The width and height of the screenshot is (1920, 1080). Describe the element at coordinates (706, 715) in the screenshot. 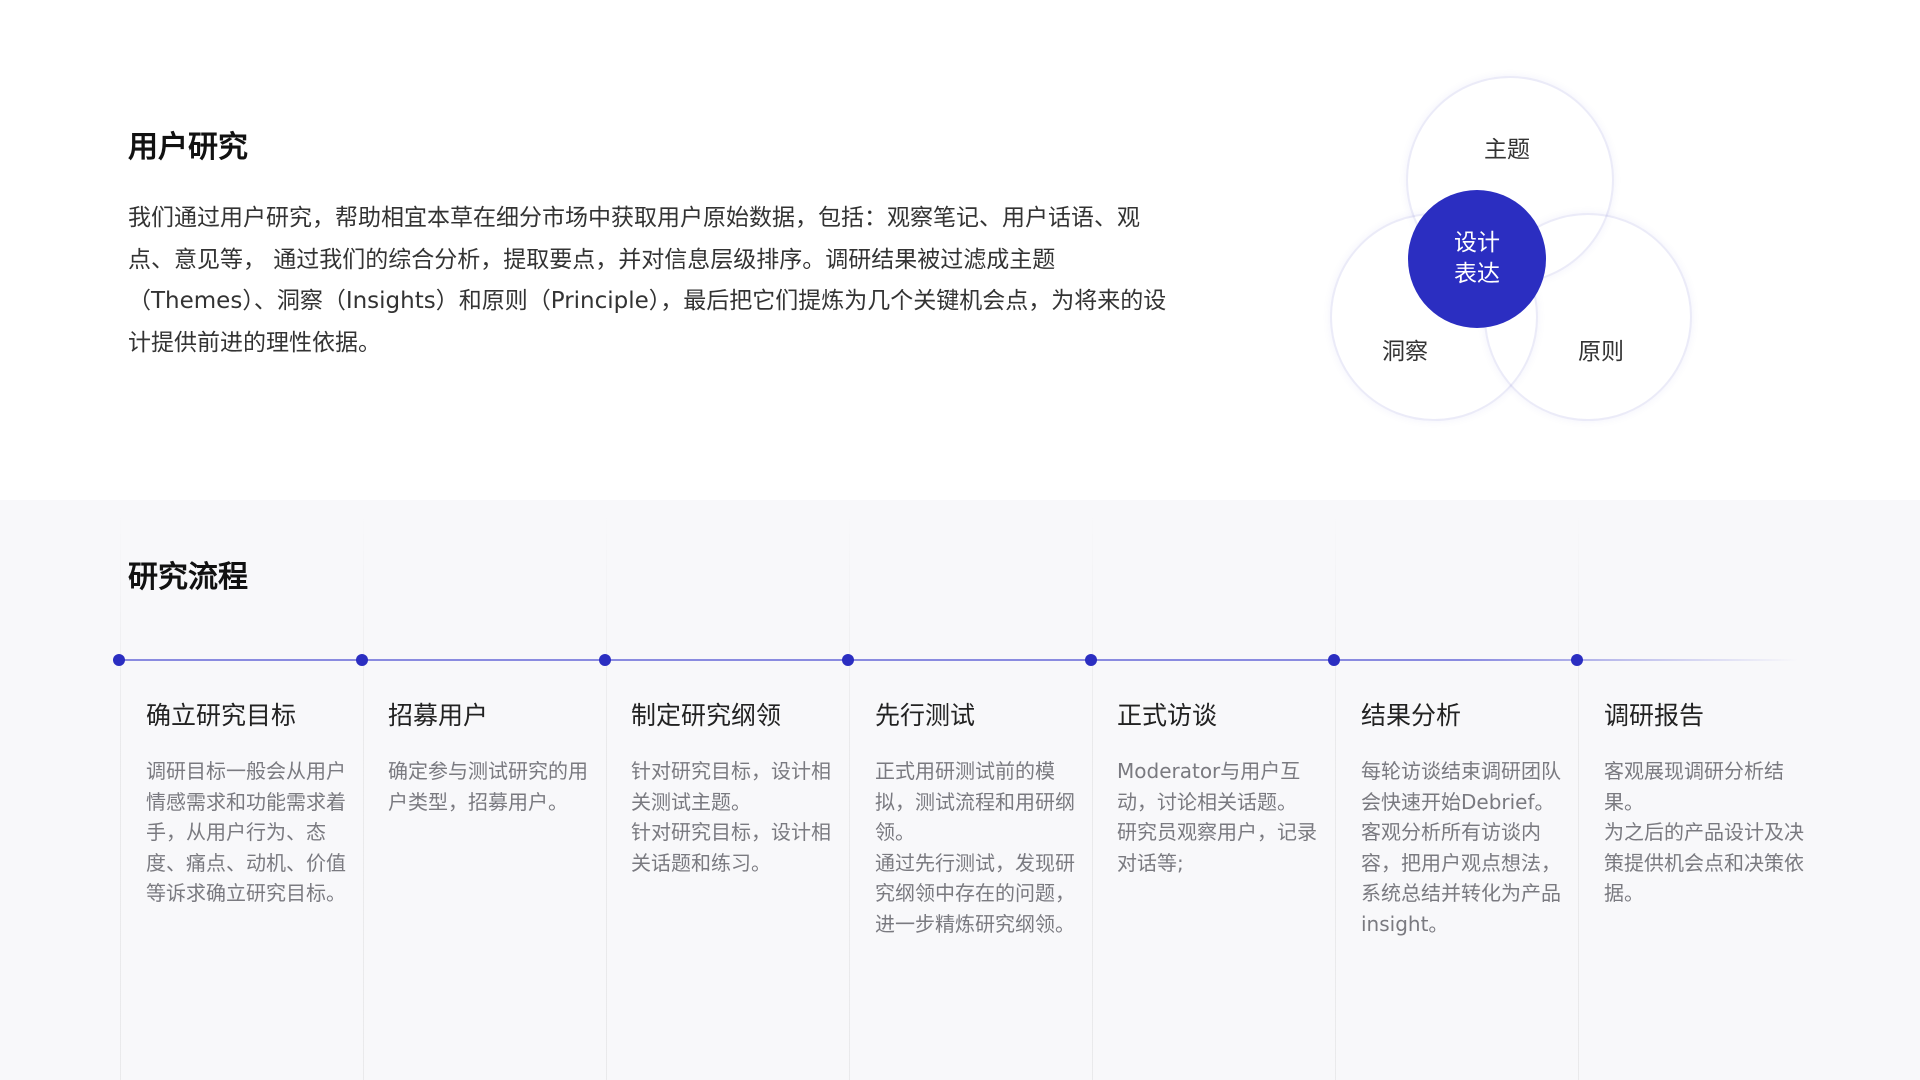

I see `step-title: 制定研究纲领` at that location.